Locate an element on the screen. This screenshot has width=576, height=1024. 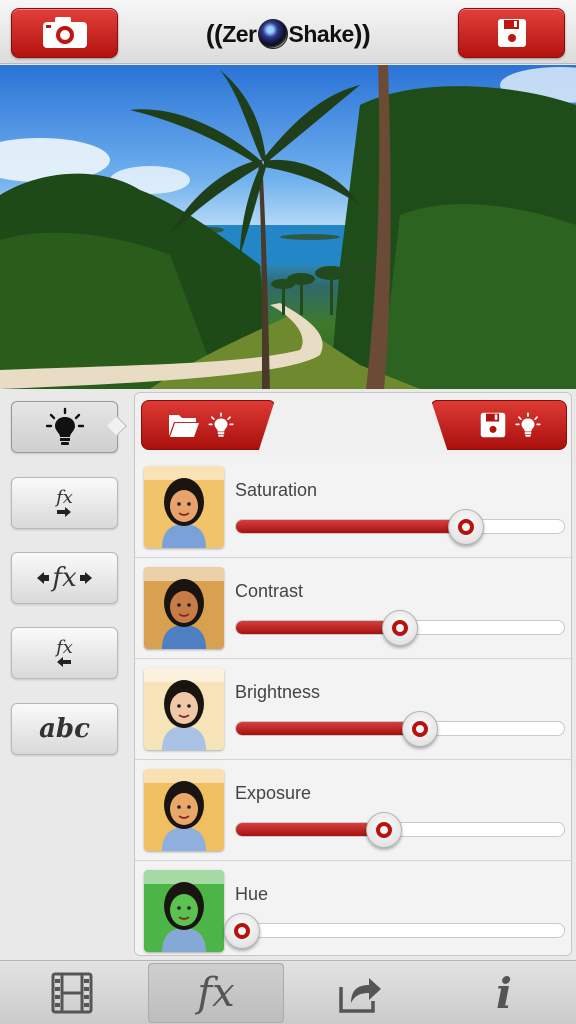
camera-icon is located at coordinates (64, 32).